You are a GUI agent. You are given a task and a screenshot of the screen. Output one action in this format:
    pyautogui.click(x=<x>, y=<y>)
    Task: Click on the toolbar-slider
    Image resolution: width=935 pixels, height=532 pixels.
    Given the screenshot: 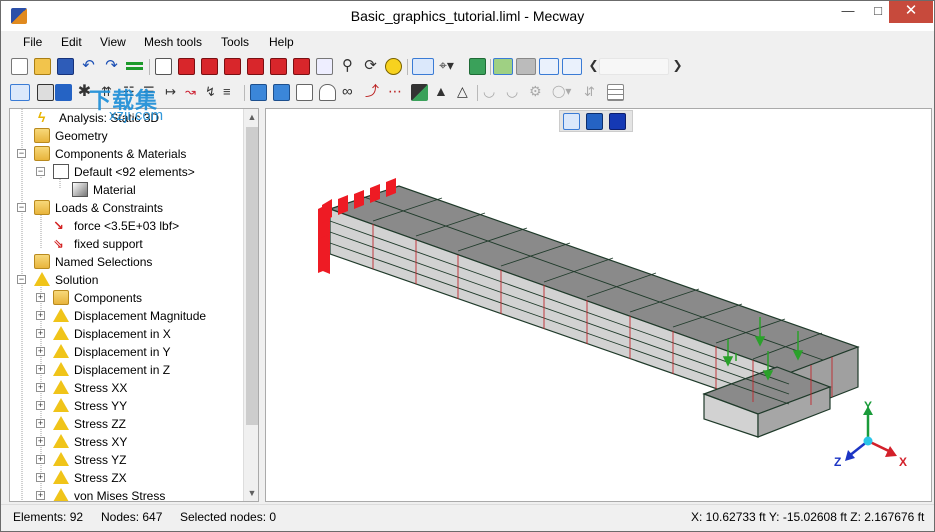 What is the action you would take?
    pyautogui.click(x=634, y=66)
    